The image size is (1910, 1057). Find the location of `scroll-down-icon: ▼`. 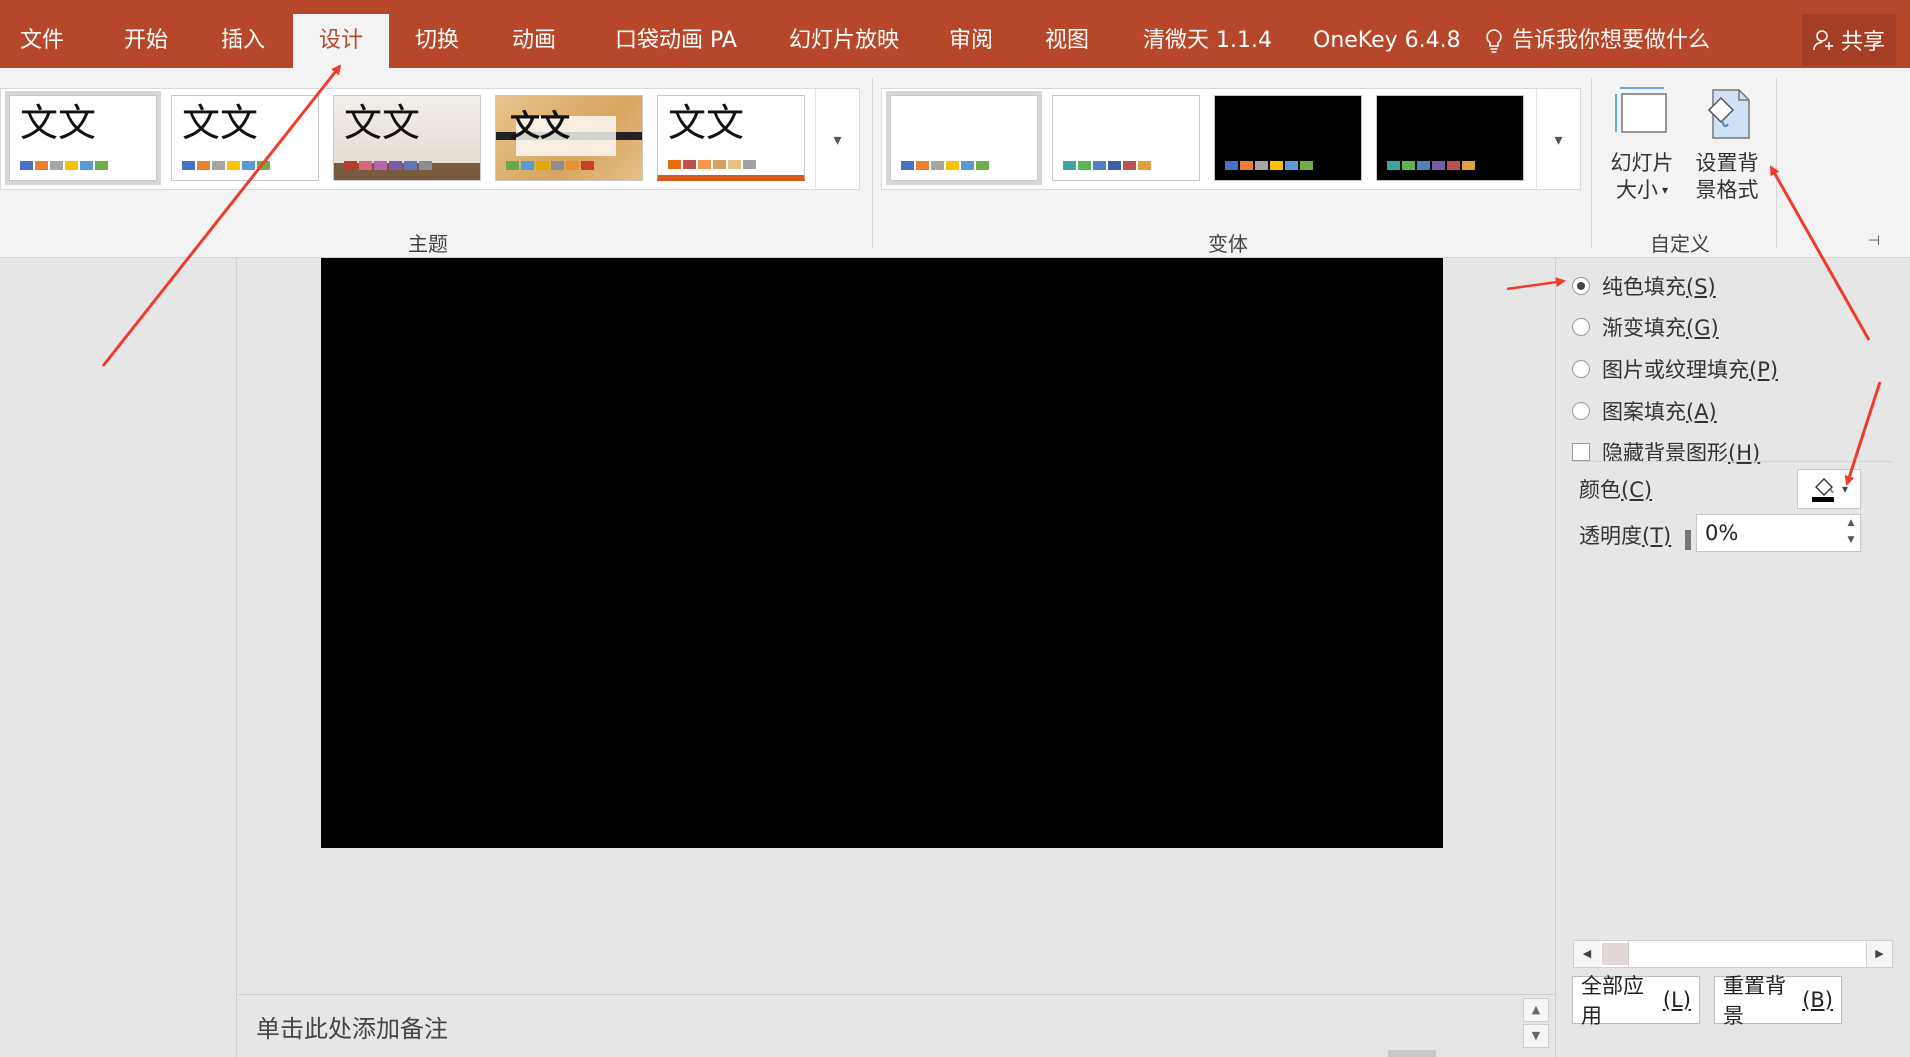

scroll-down-icon: ▼ is located at coordinates (1536, 1036).